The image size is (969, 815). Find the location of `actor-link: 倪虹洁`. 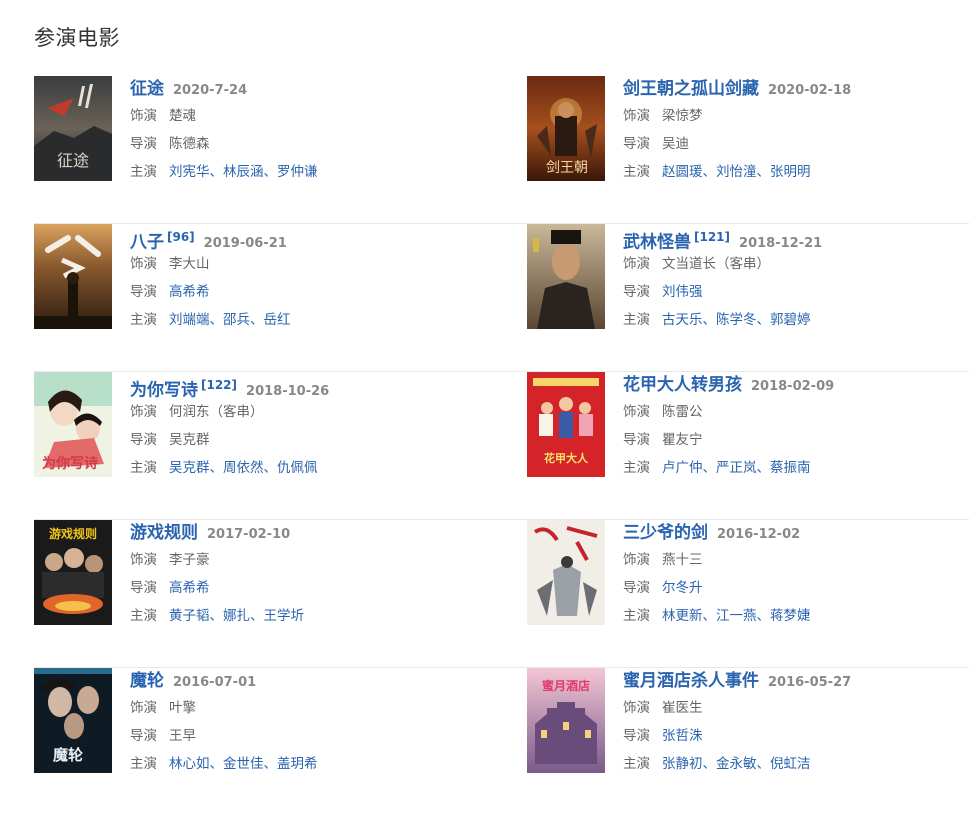

actor-link: 倪虹洁 is located at coordinates (790, 764).